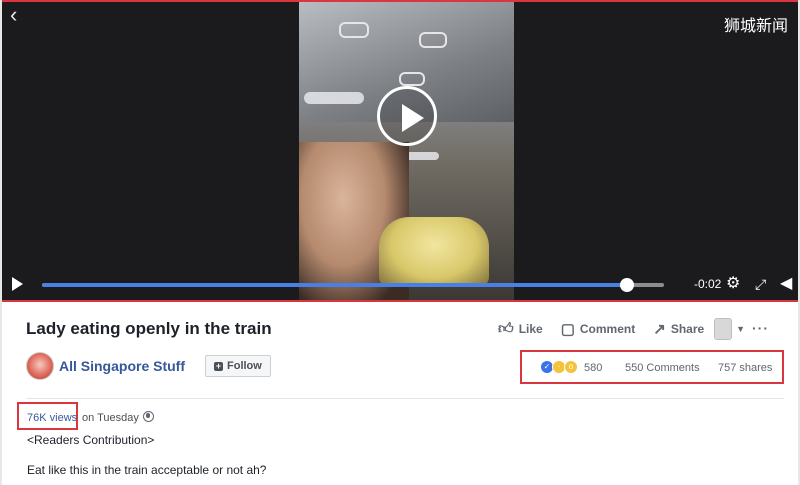 The height and width of the screenshot is (485, 800). Describe the element at coordinates (786, 284) in the screenshot. I see `volume-icon: ◀` at that location.